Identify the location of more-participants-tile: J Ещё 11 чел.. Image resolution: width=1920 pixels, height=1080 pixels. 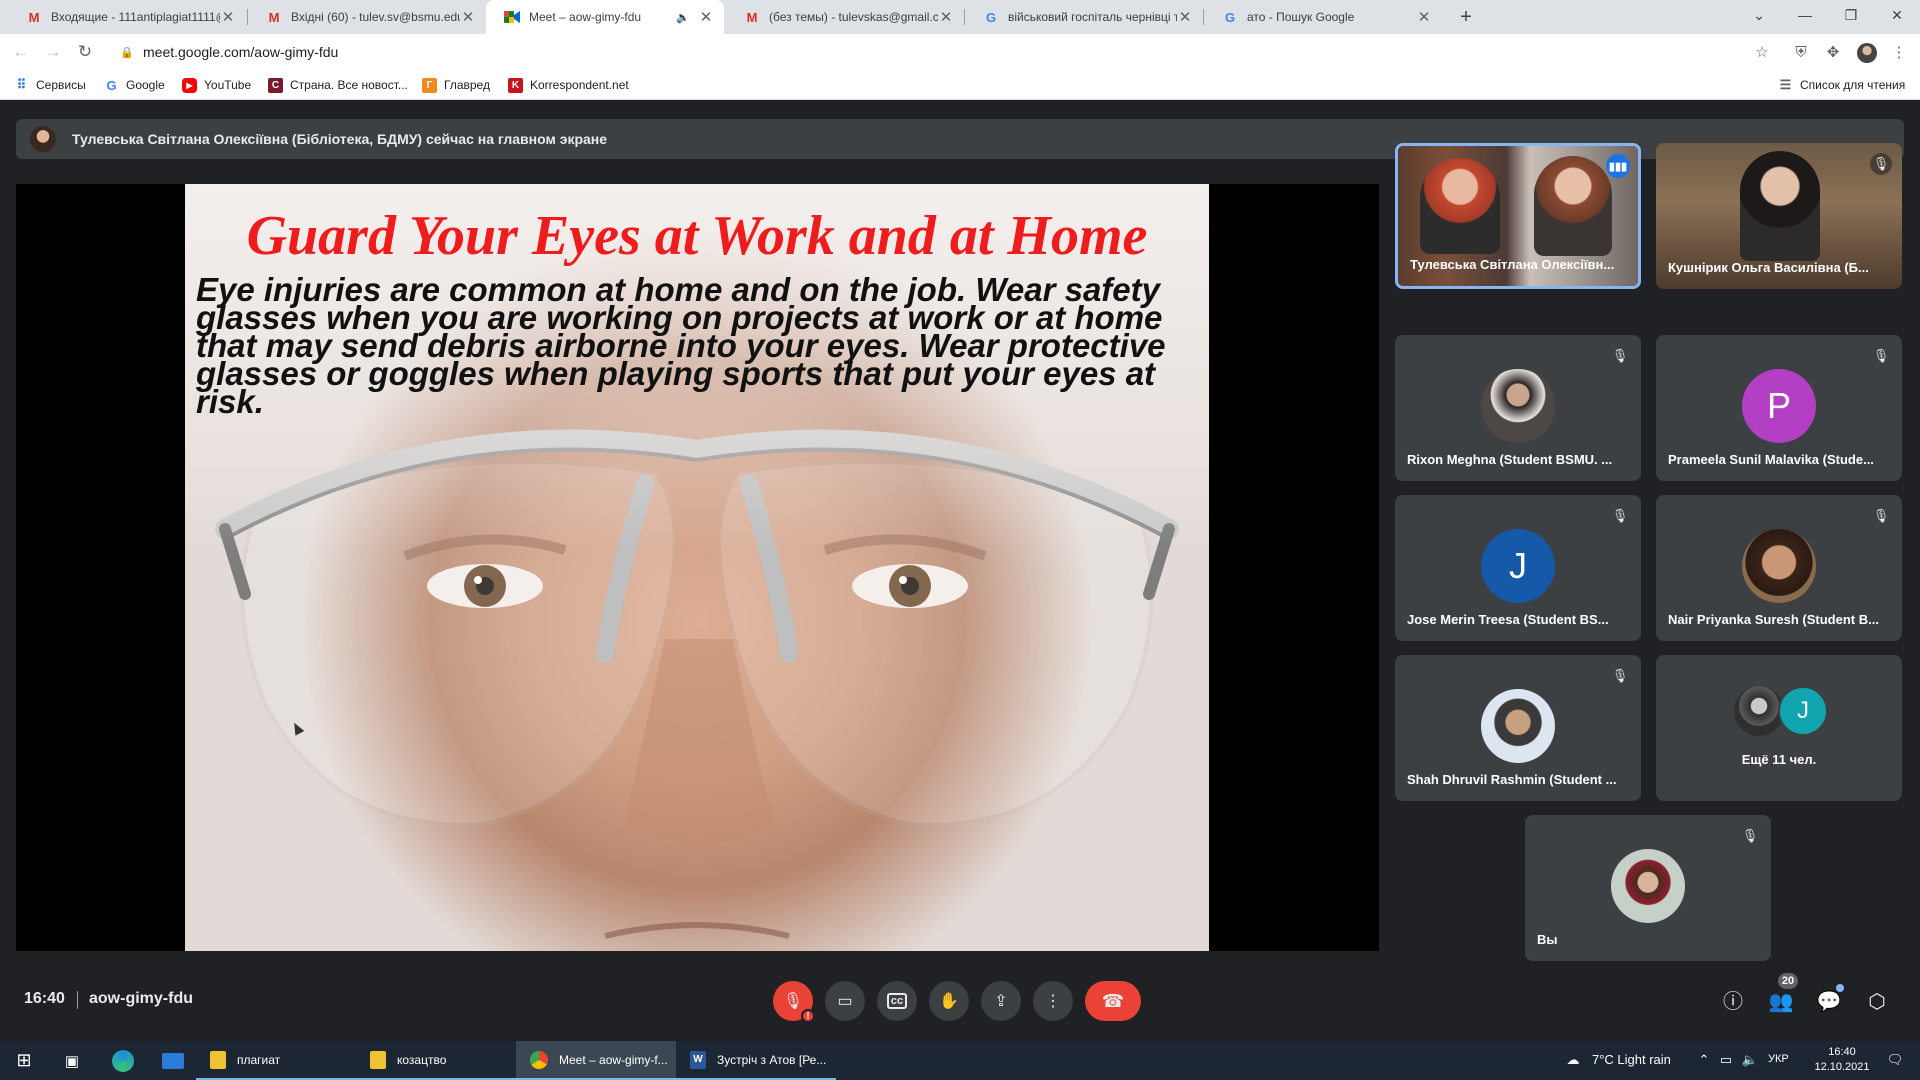
(1779, 728).